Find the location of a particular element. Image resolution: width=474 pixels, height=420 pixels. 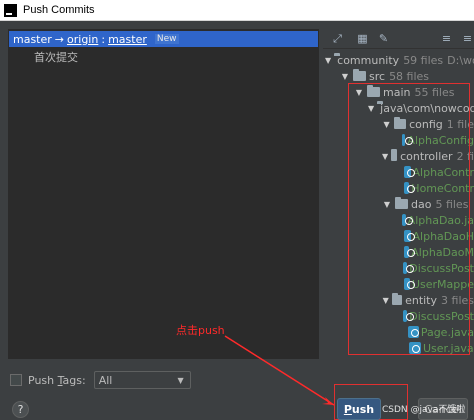

tree-file: AlphaDaoH is located at coordinates (398, 236).